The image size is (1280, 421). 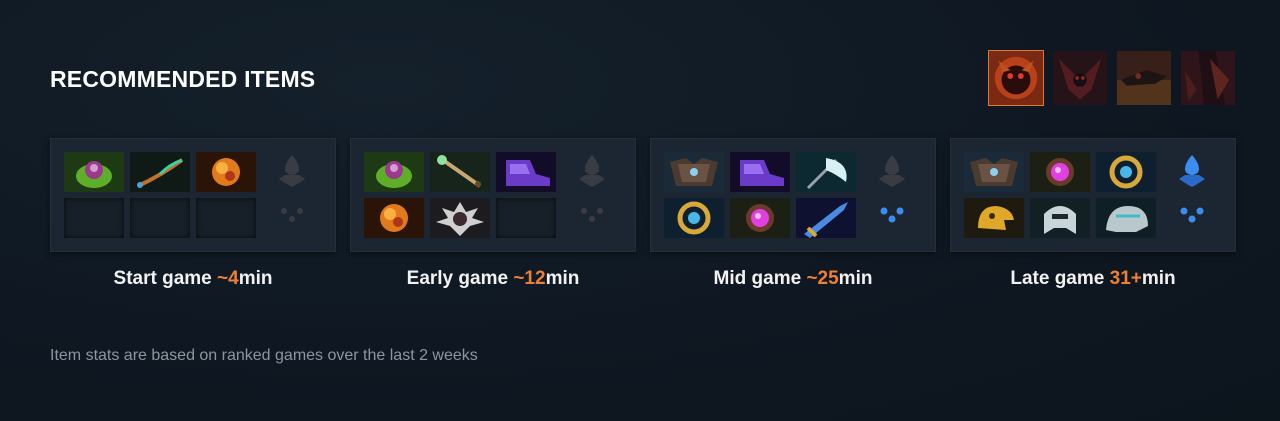 I want to click on silver-helm-icon, so click(x=1060, y=218).